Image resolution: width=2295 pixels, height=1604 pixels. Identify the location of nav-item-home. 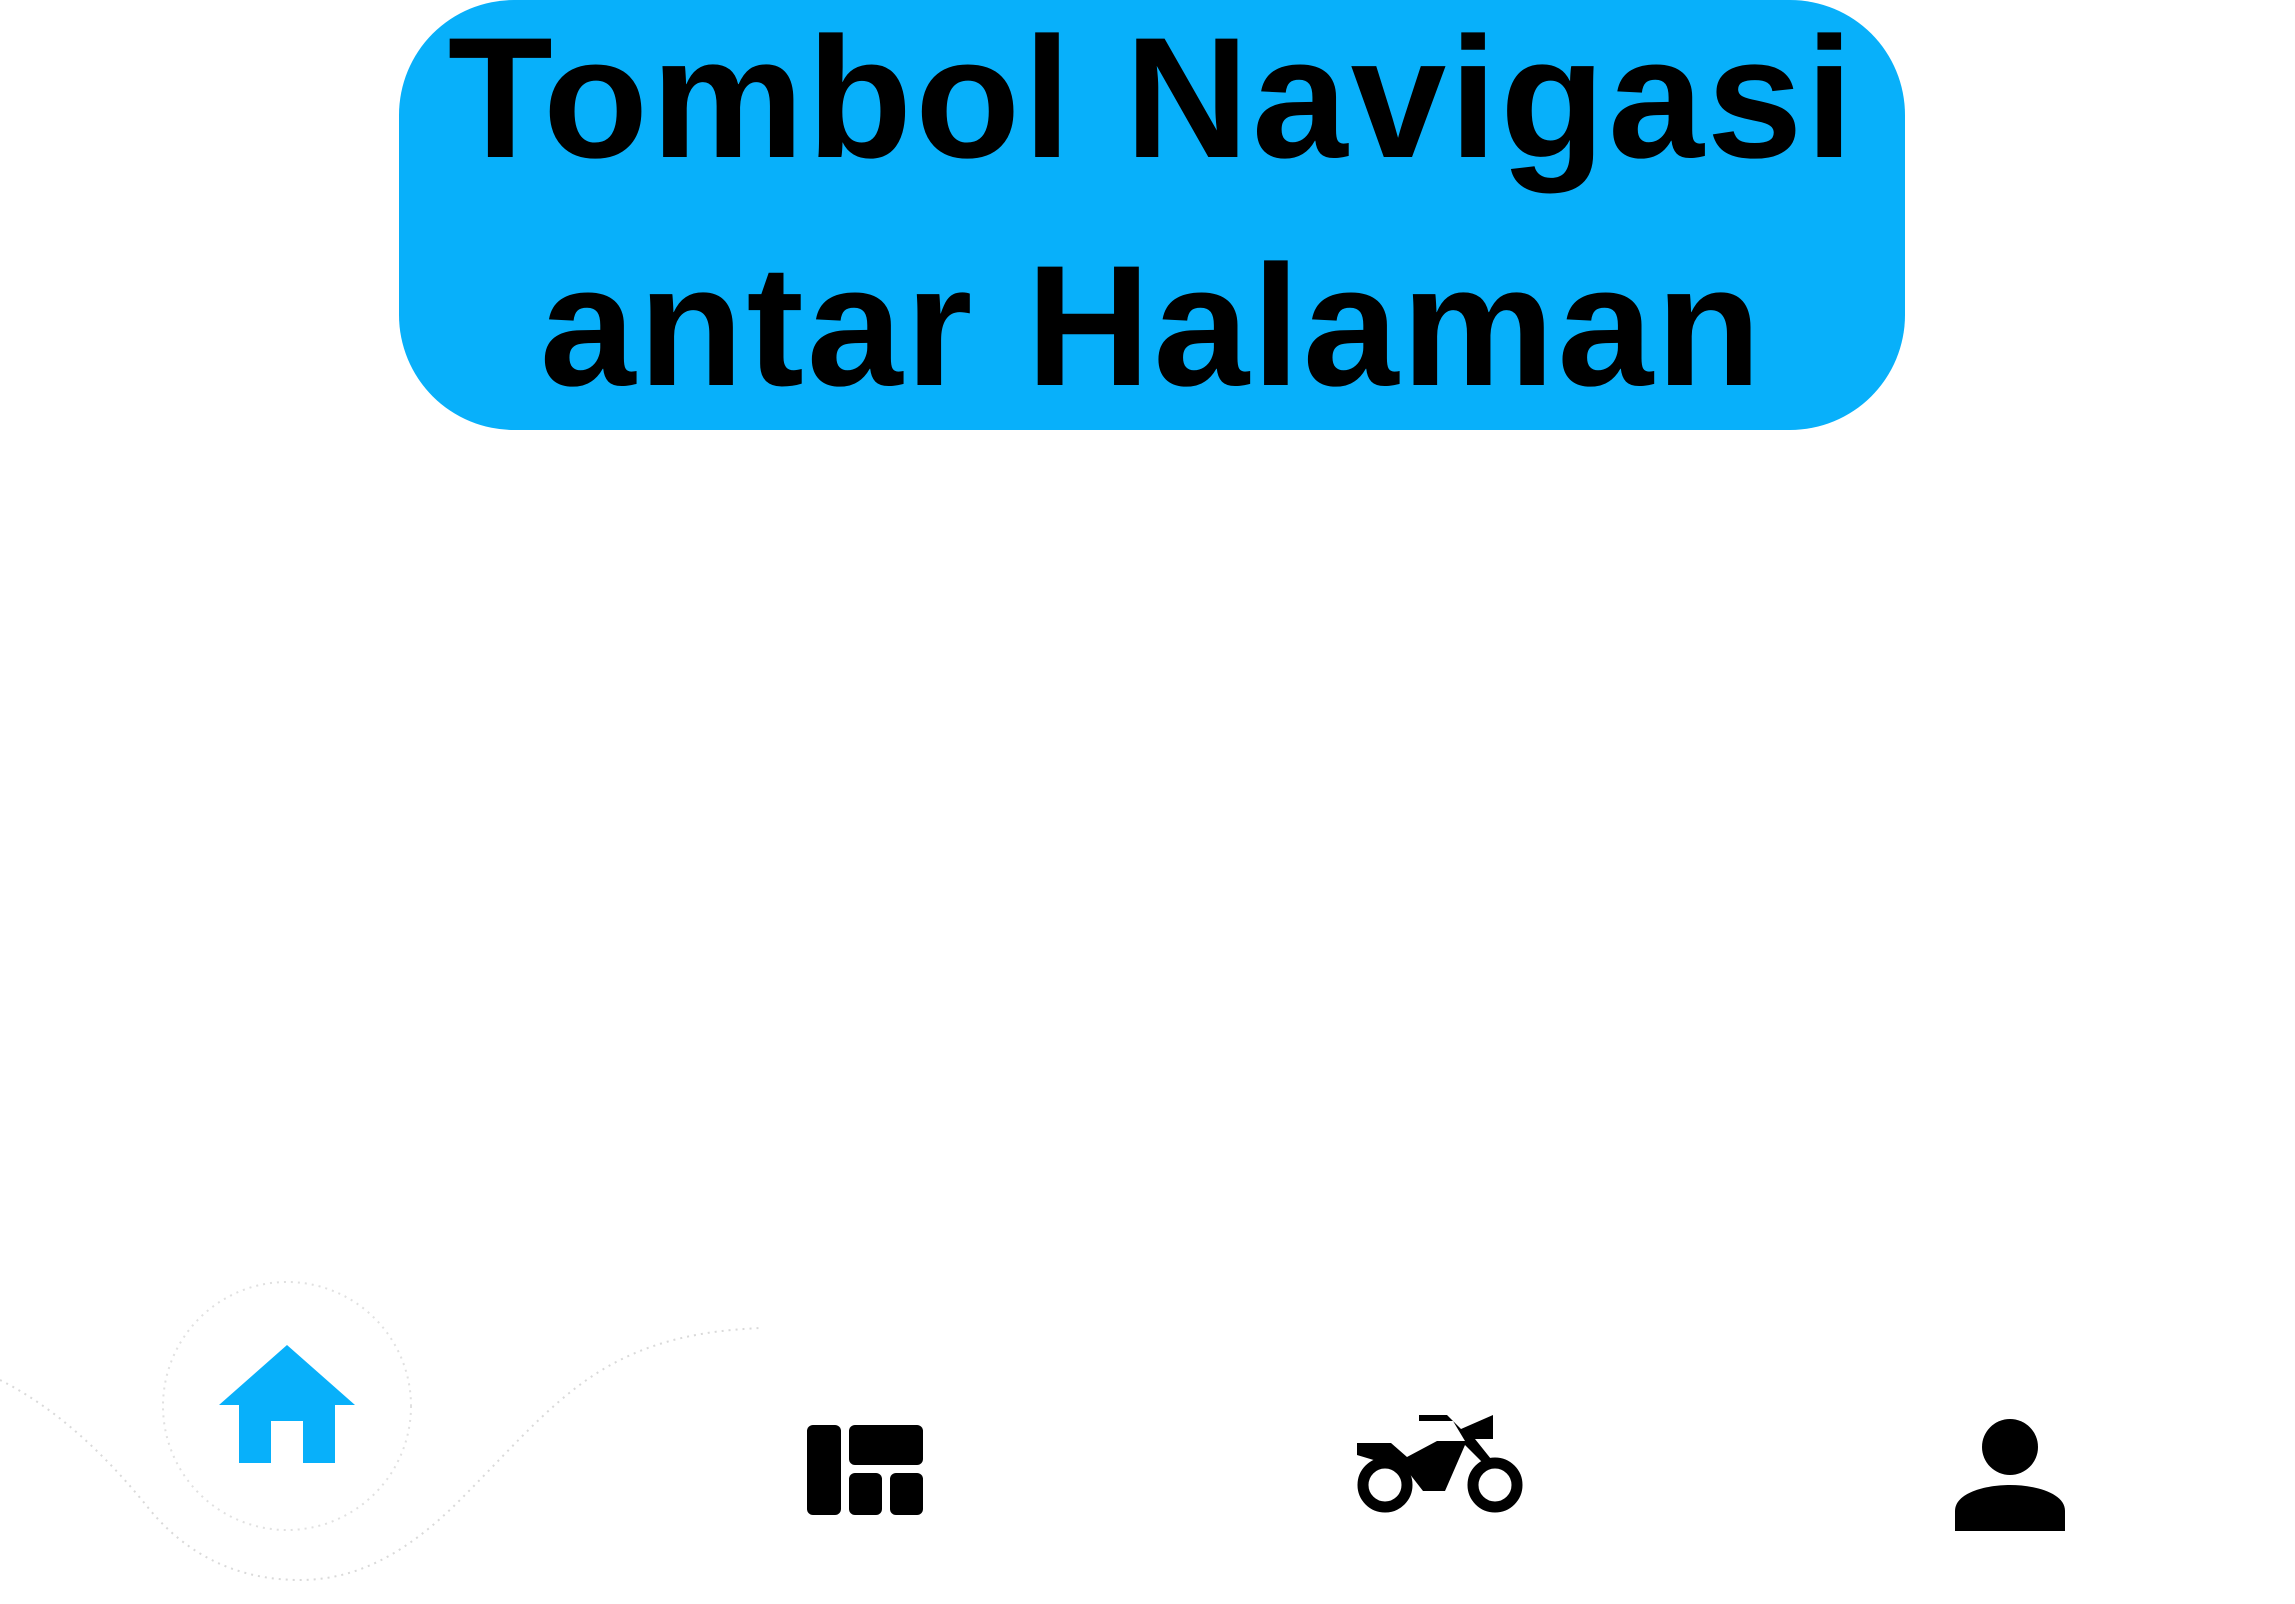
(287, 1405).